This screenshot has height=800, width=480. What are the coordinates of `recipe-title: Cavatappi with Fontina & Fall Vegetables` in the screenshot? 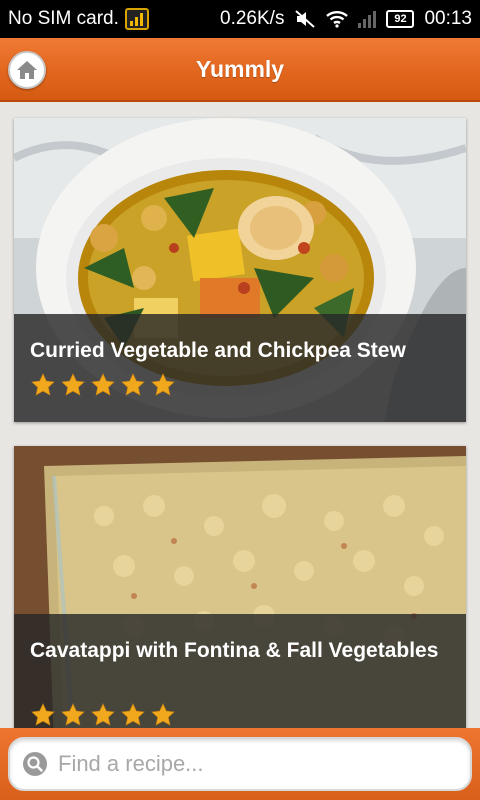 It's located at (234, 650).